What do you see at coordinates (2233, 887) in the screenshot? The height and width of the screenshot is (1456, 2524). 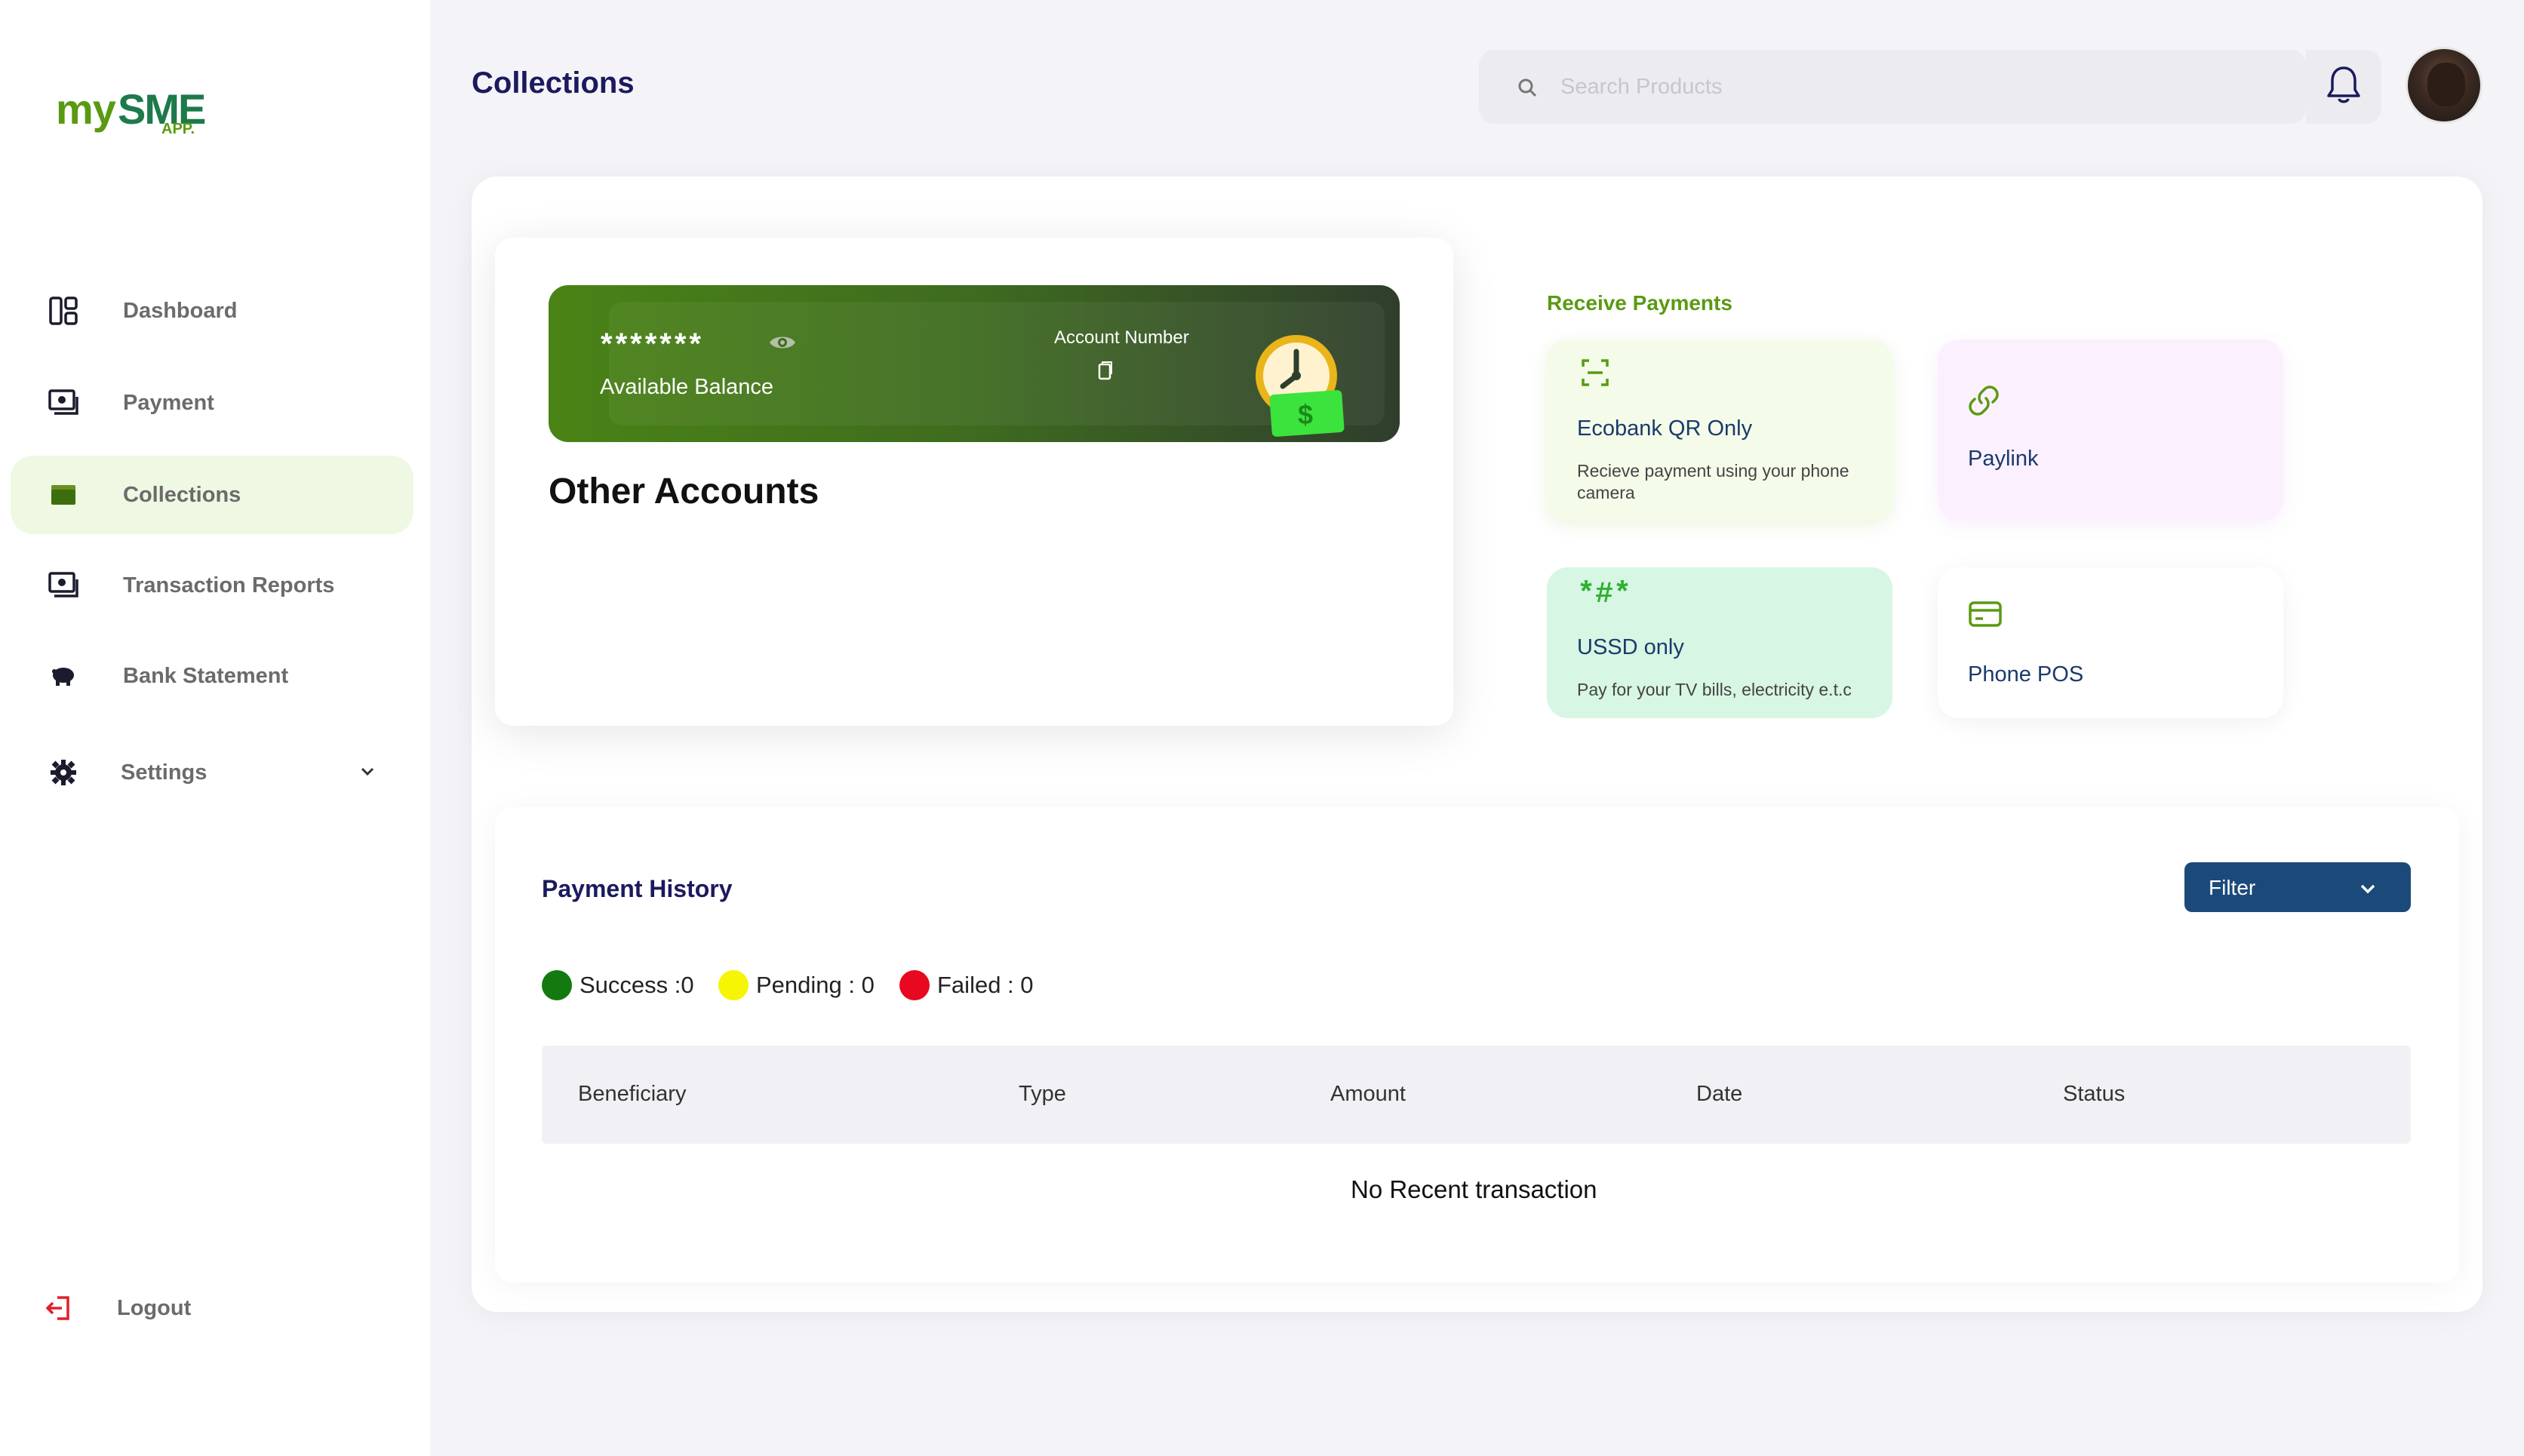 I see `filter-label: Filter` at bounding box center [2233, 887].